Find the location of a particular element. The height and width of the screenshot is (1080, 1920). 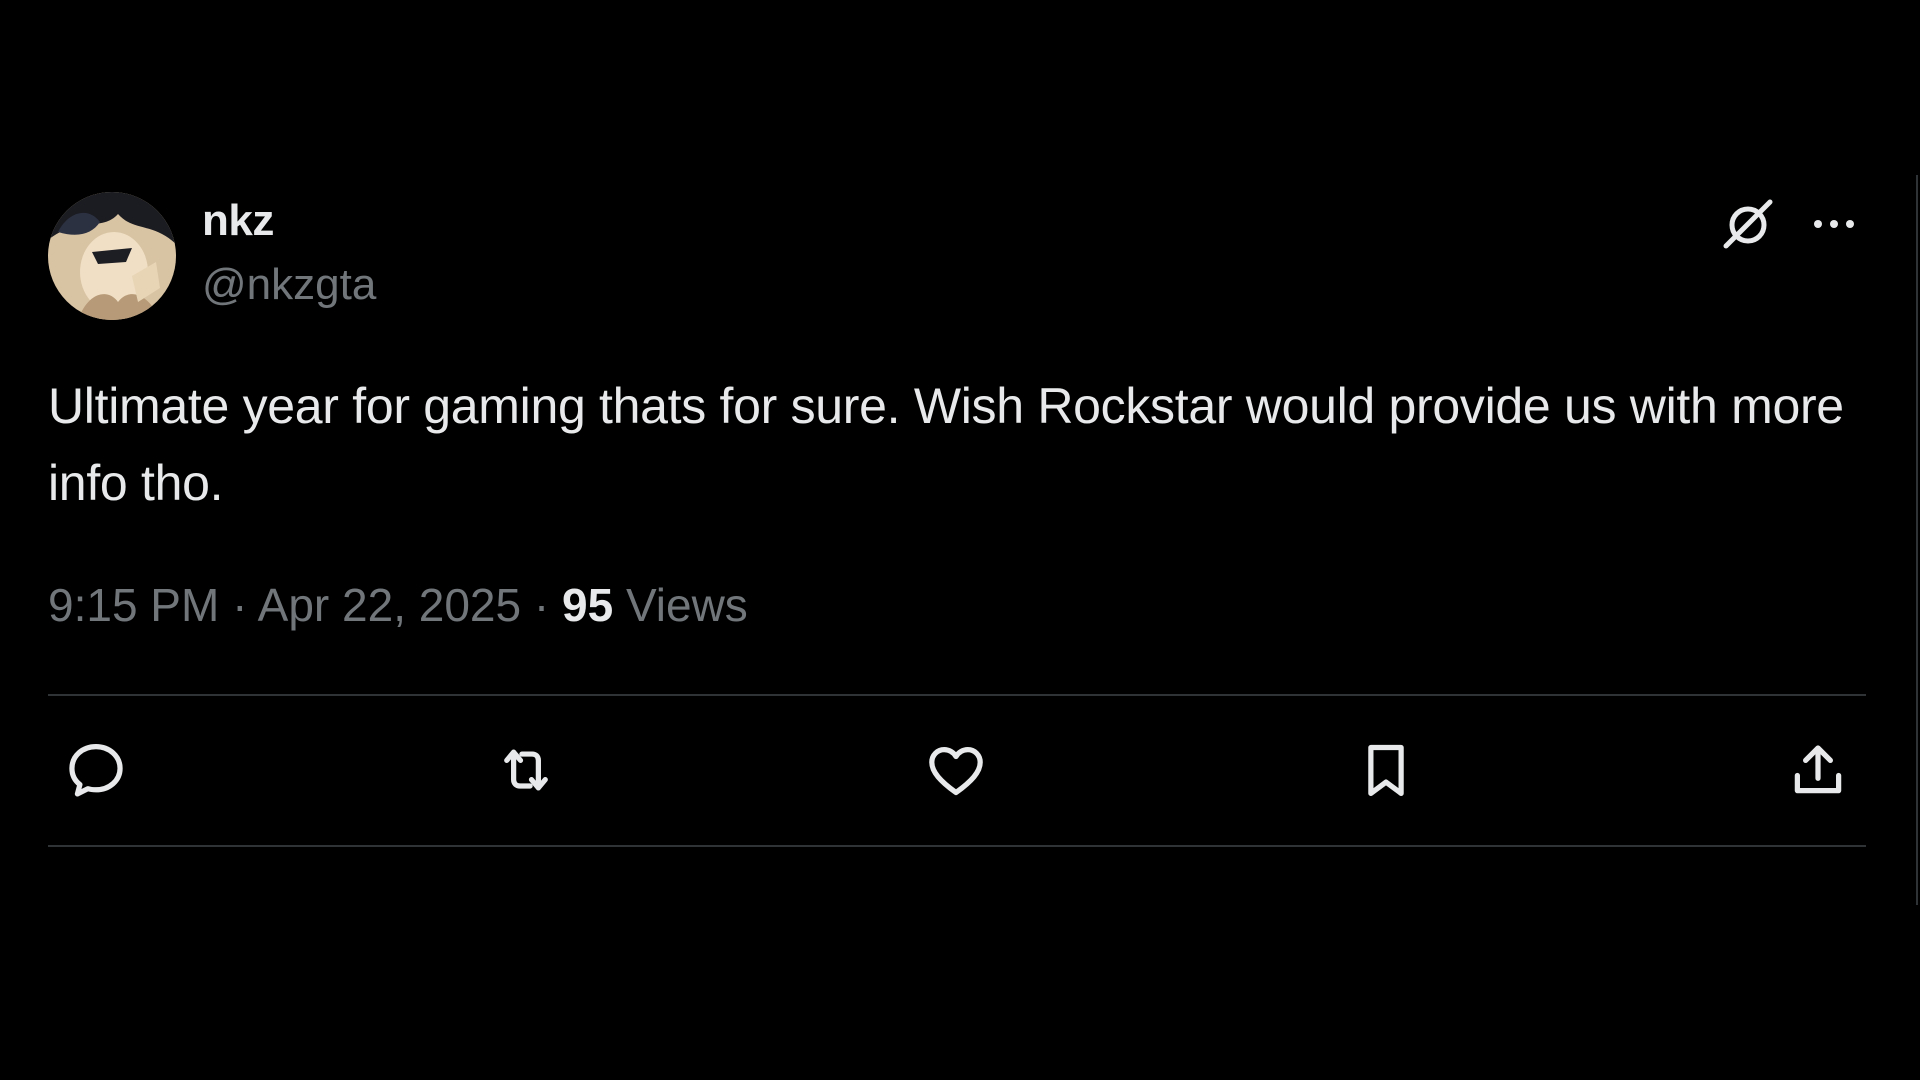

views-count: 95 is located at coordinates (587, 605).